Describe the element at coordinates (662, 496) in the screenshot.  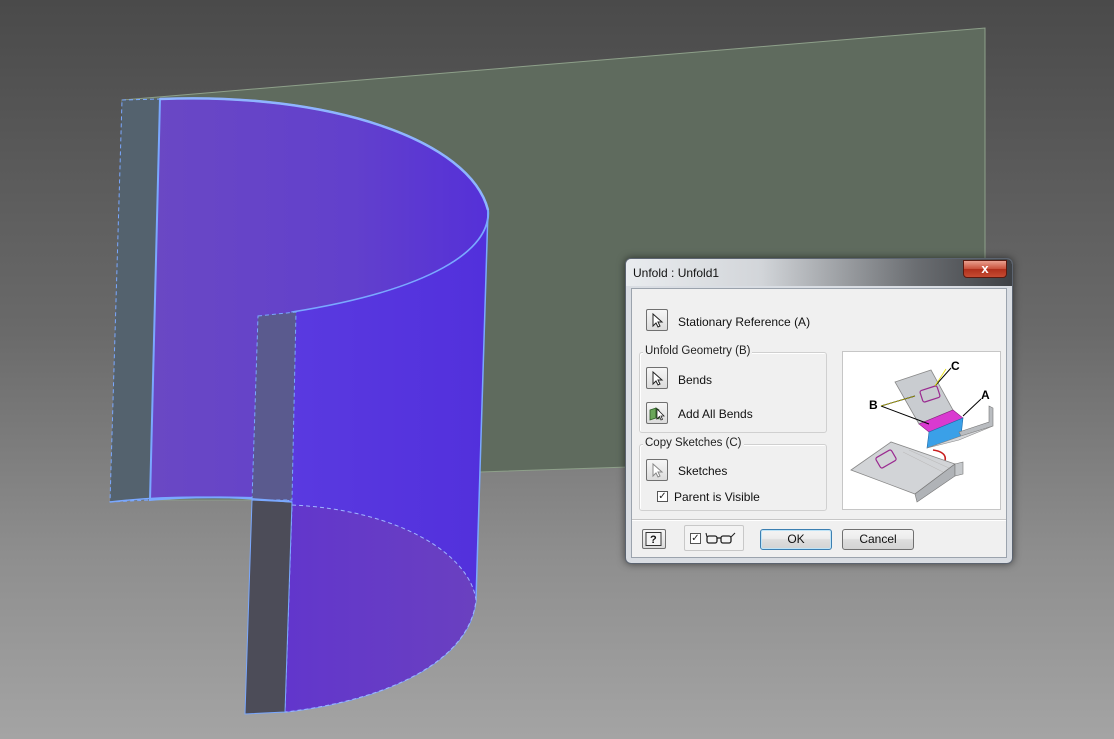
I see `parent-is-visible-checkbox: ✓` at that location.